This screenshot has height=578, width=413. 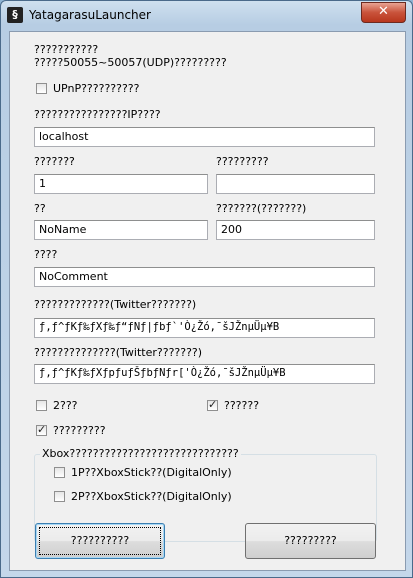 I want to click on name-input: NoName, so click(x=121, y=230).